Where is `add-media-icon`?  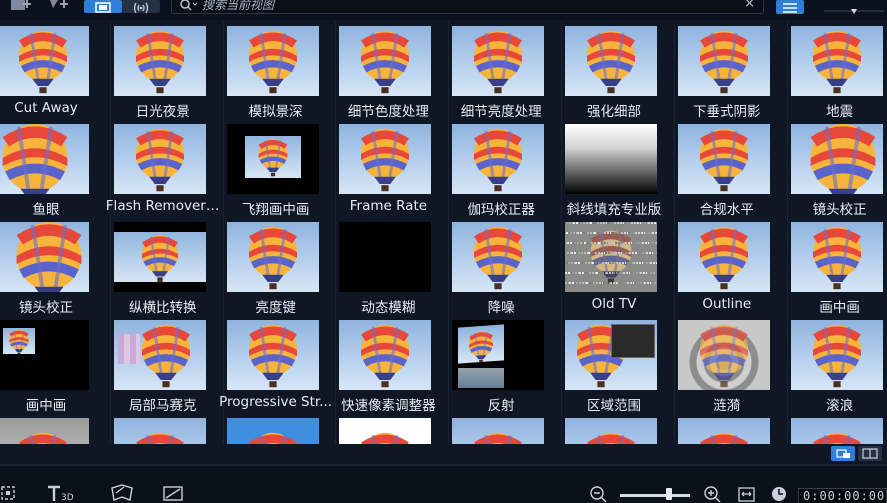 add-media-icon is located at coordinates (21, 7).